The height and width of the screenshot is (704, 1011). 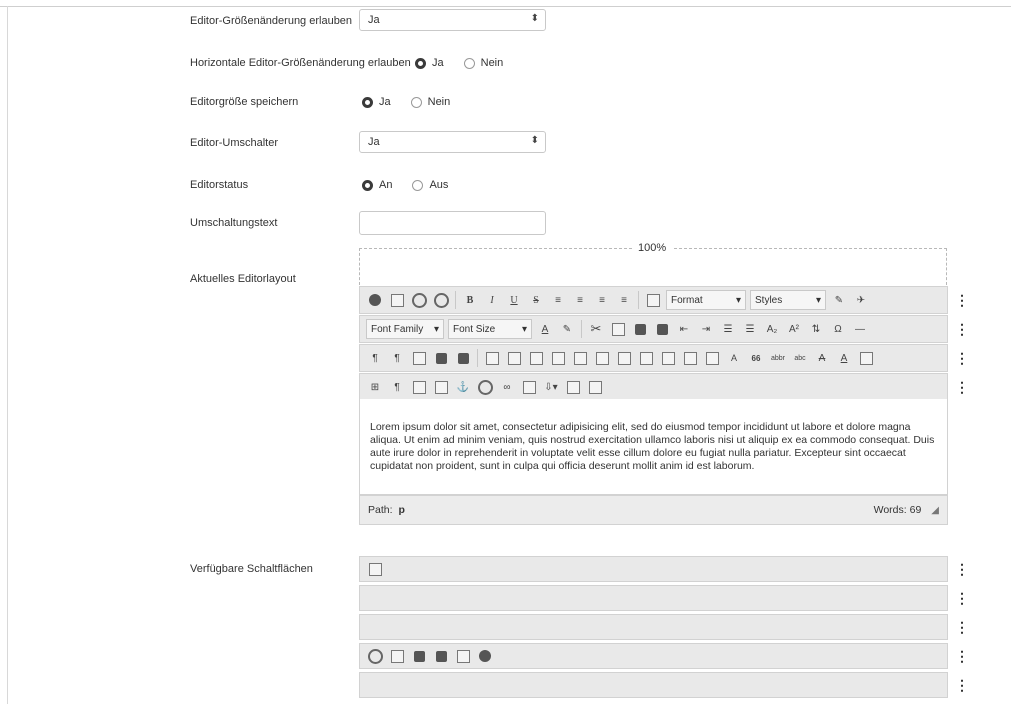 What do you see at coordinates (490, 329) in the screenshot?
I see `font-size-select: Font Size ▾` at bounding box center [490, 329].